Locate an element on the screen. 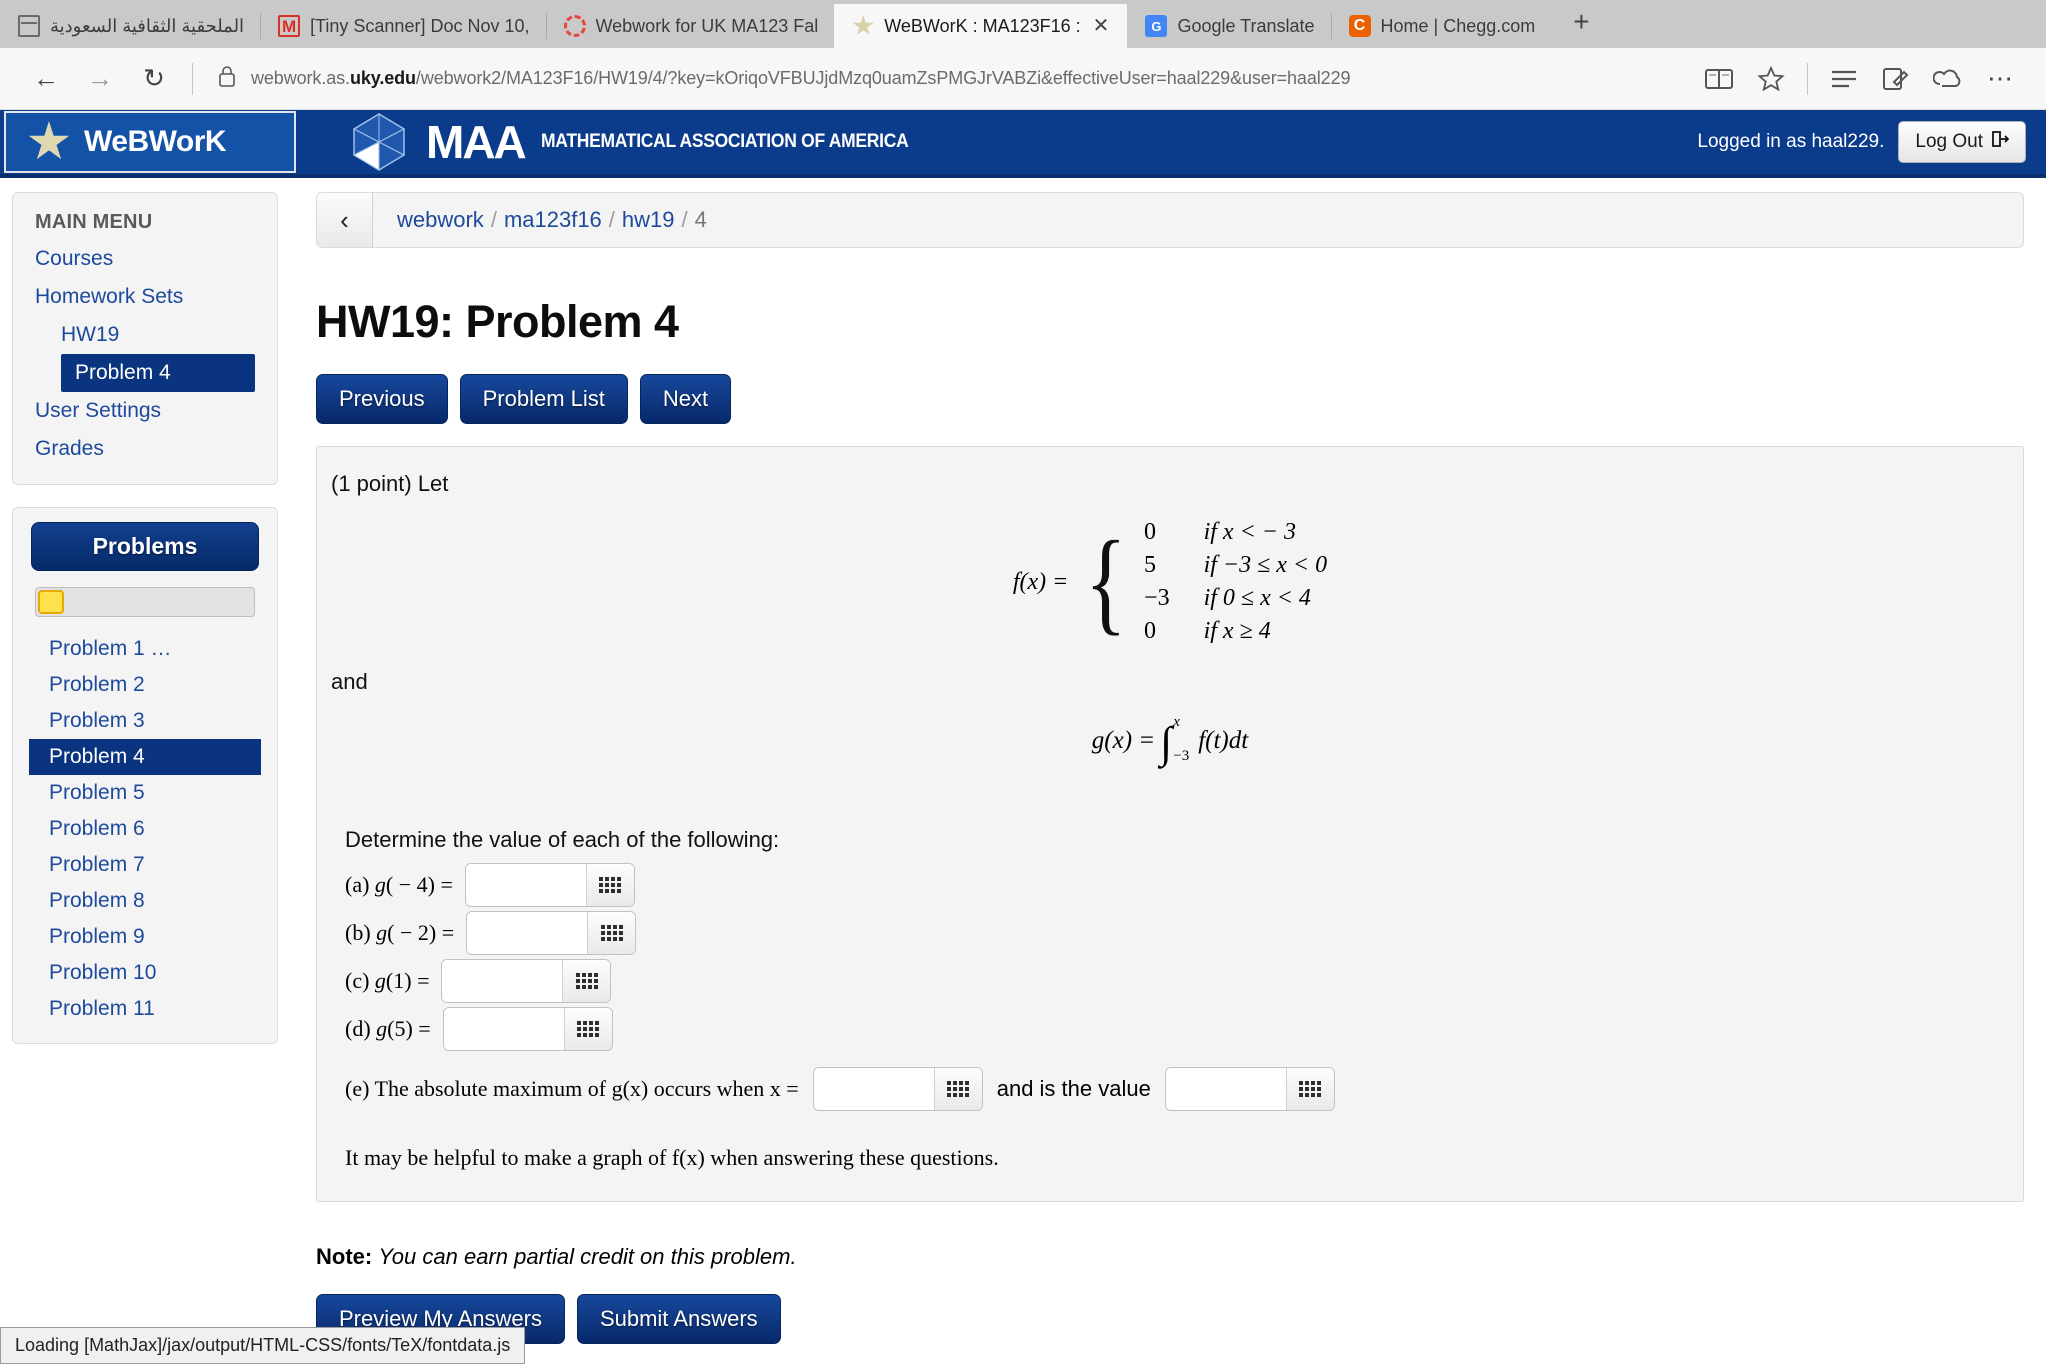 This screenshot has width=2046, height=1364. page-title: HW19: Problem 4 is located at coordinates (497, 321).